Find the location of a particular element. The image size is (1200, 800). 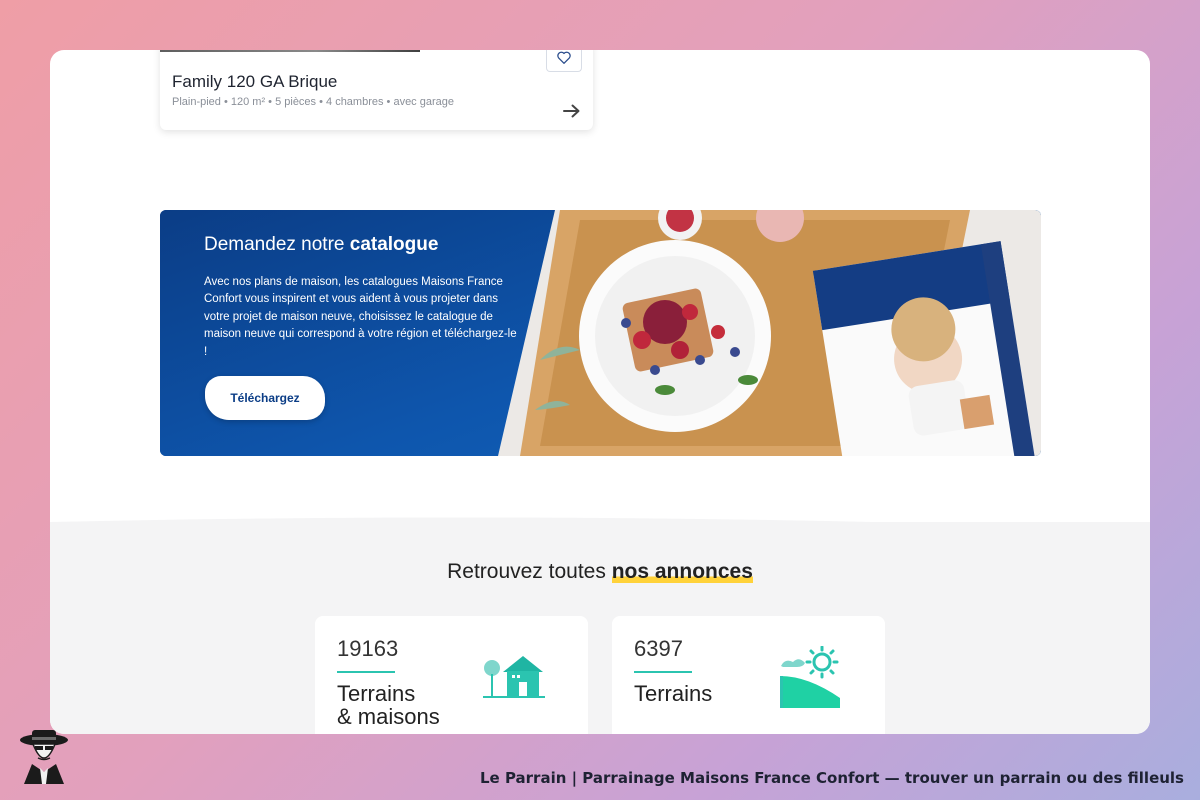

property-title: Family 120 GA Brique is located at coordinates (254, 82).